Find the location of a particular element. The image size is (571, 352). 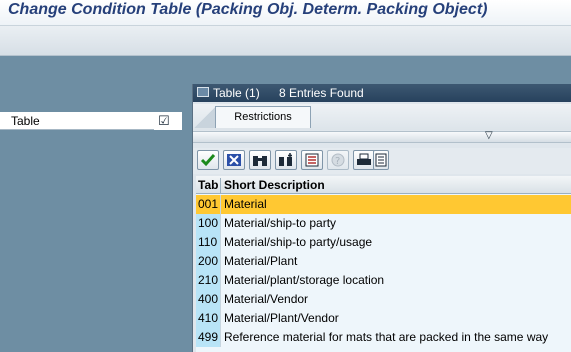

print-button is located at coordinates (364, 160).